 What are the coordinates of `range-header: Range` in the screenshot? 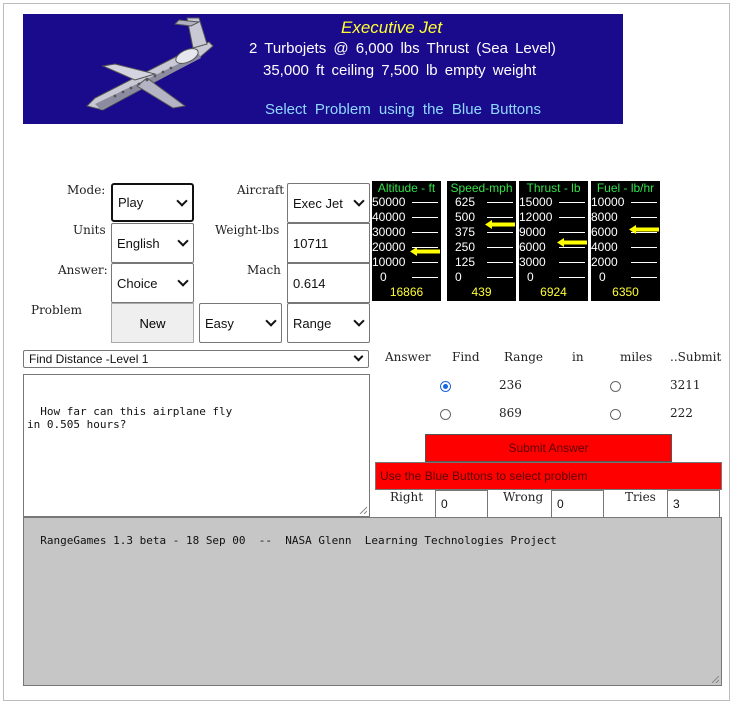 It's located at (523, 357).